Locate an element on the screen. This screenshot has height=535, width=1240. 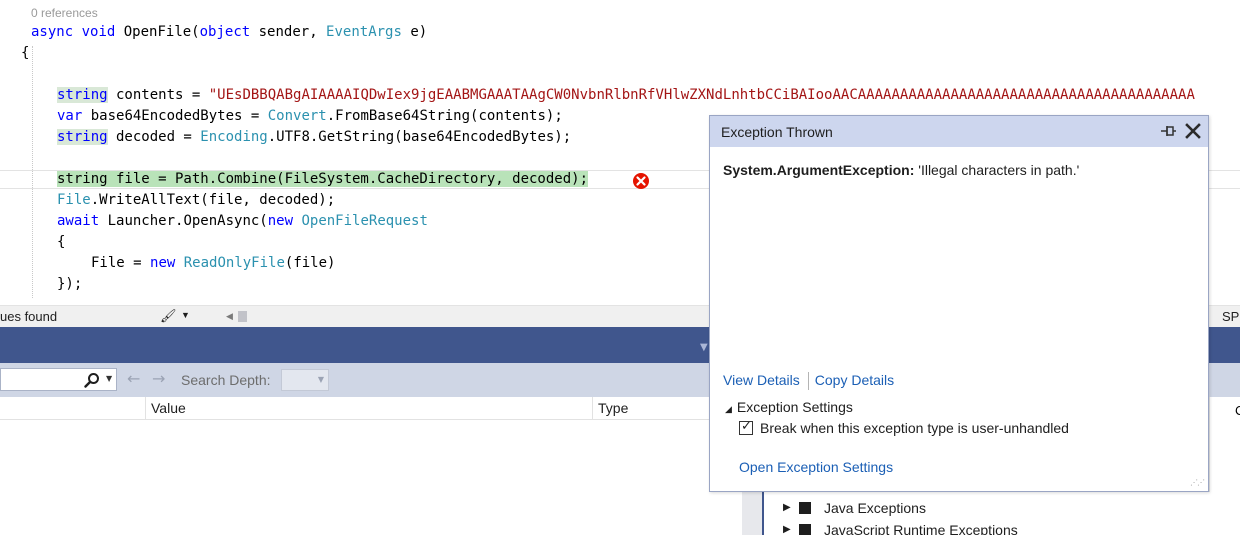
column-header-type: Type is located at coordinates (613, 408).